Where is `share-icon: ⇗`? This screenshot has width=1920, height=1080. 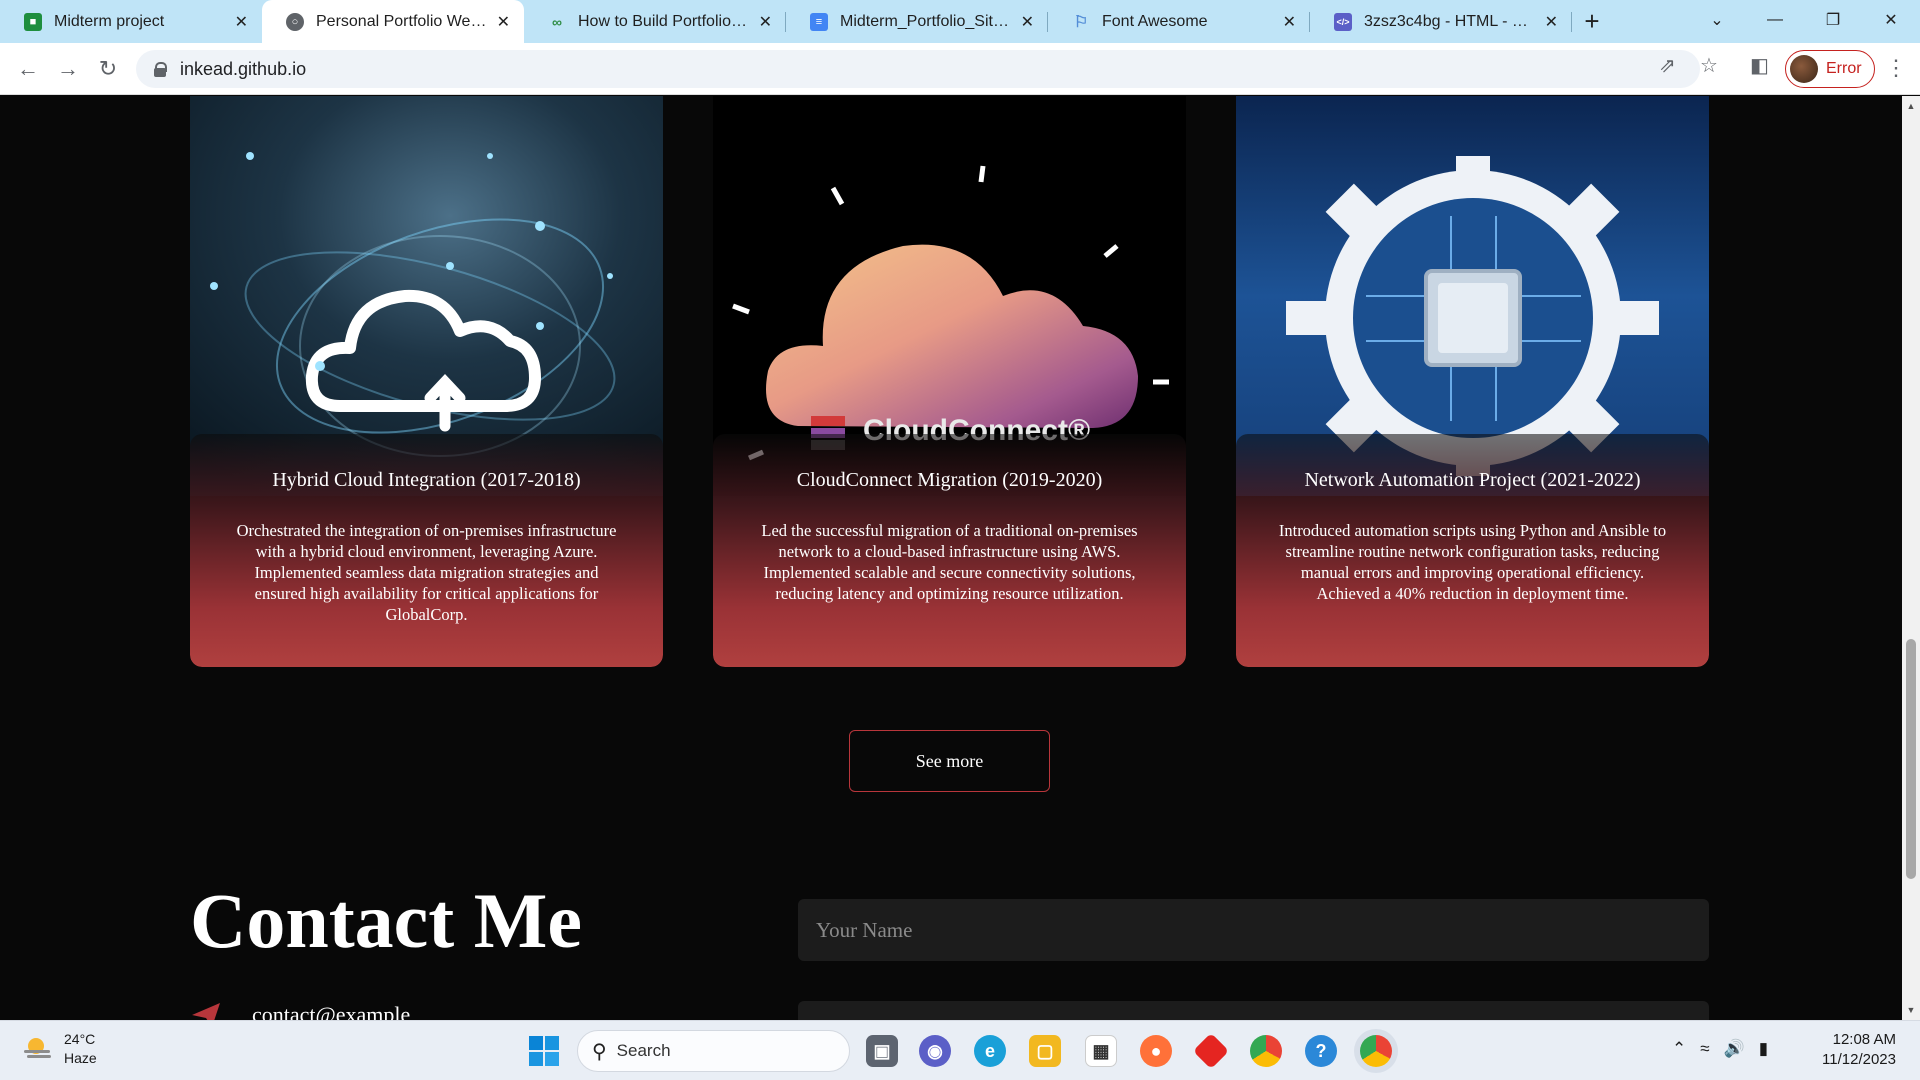 share-icon: ⇗ is located at coordinates (1667, 65).